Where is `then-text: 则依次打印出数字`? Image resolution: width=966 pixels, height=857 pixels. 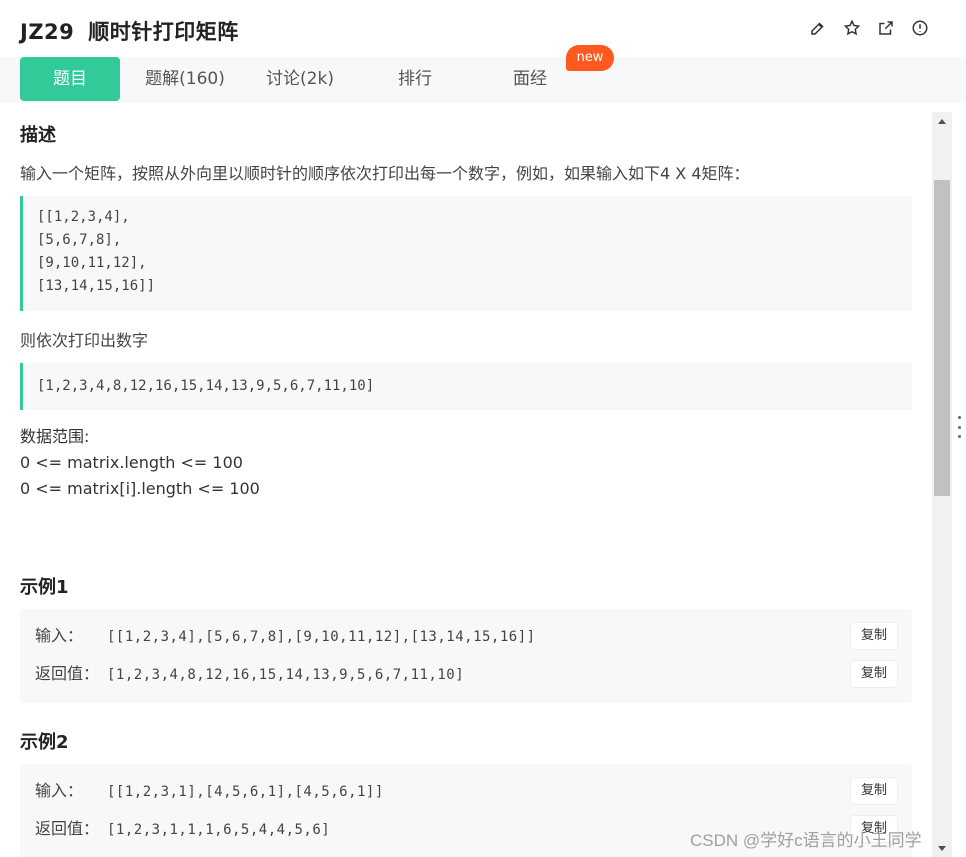 then-text: 则依次打印出数字 is located at coordinates (84, 340).